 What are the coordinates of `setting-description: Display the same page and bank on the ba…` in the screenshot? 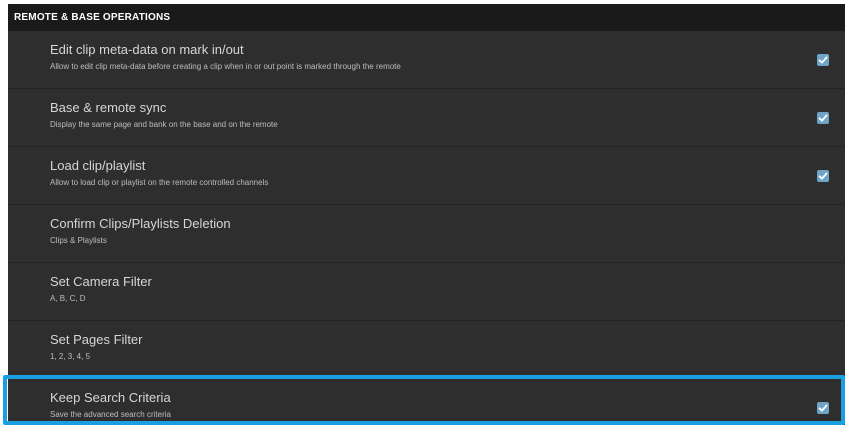 It's located at (164, 124).